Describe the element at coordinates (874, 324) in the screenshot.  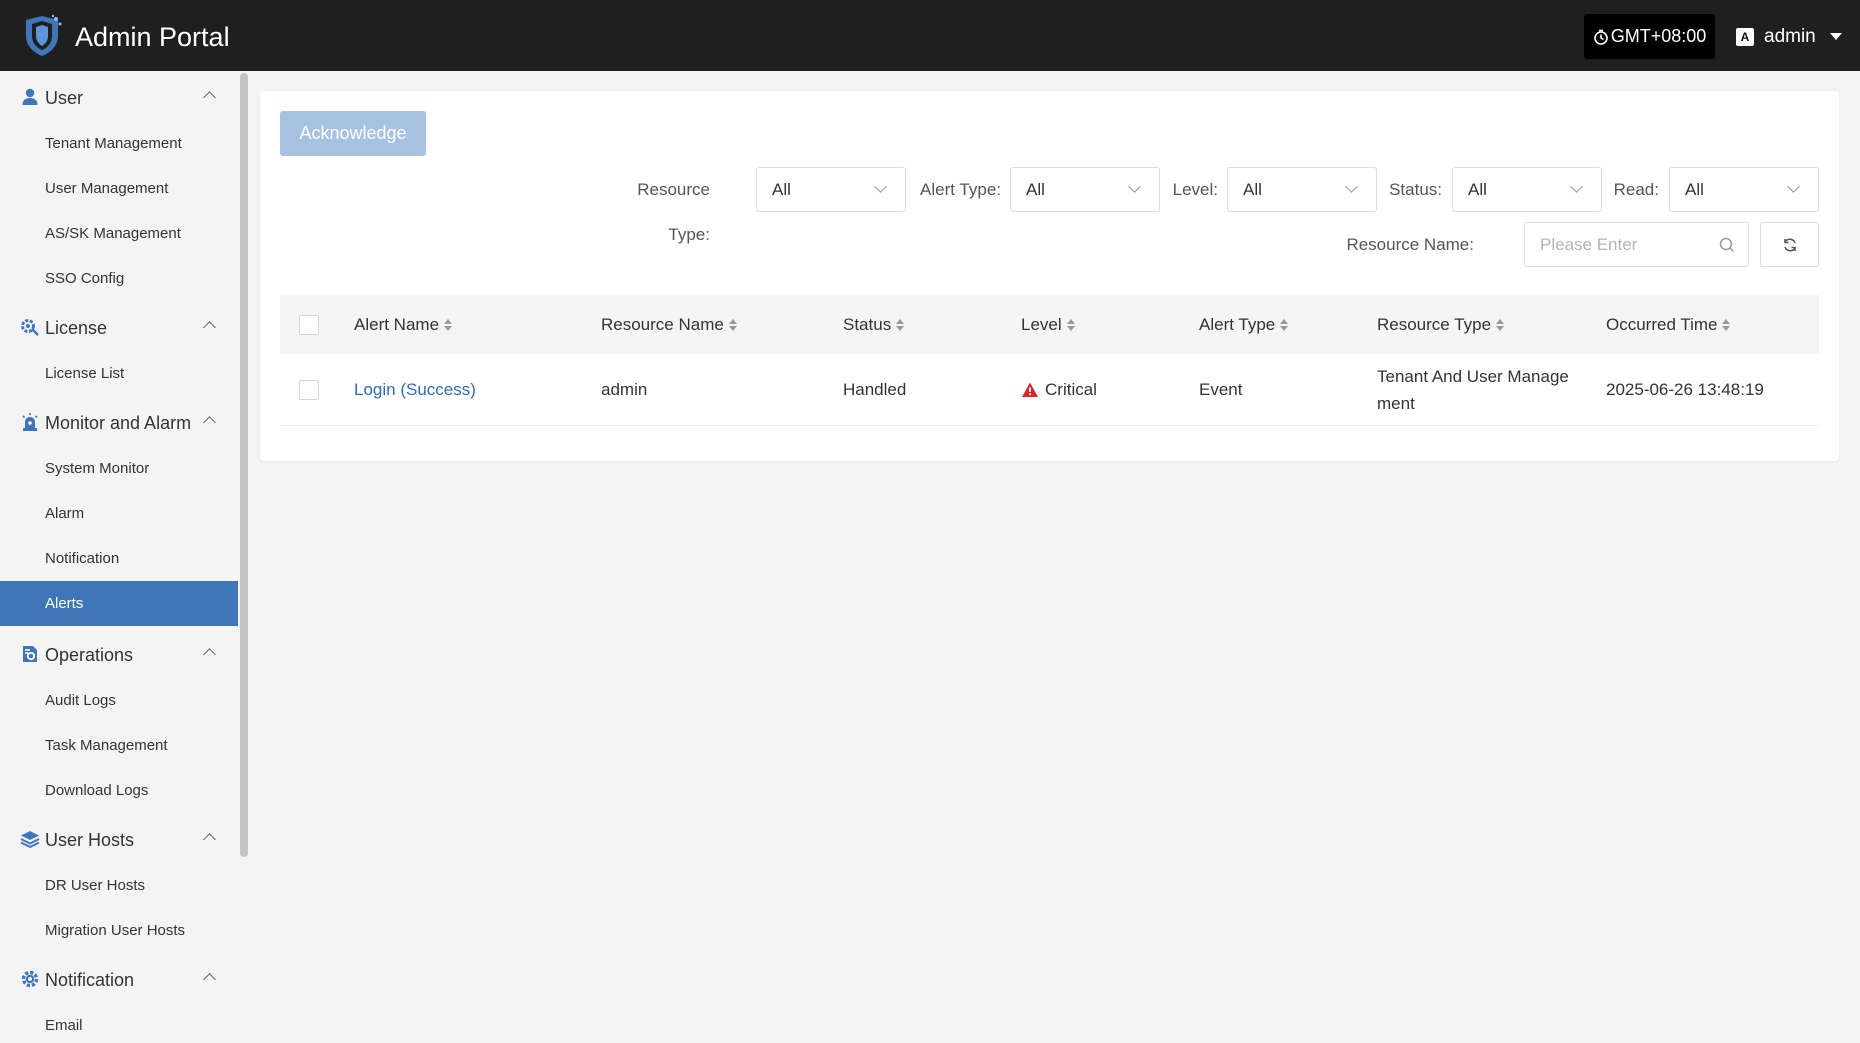
I see `column-header-status: Status` at that location.